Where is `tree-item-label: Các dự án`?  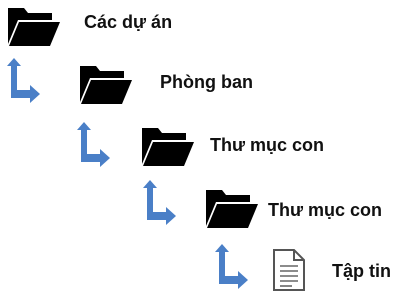
tree-item-label: Các dự án is located at coordinates (128, 22).